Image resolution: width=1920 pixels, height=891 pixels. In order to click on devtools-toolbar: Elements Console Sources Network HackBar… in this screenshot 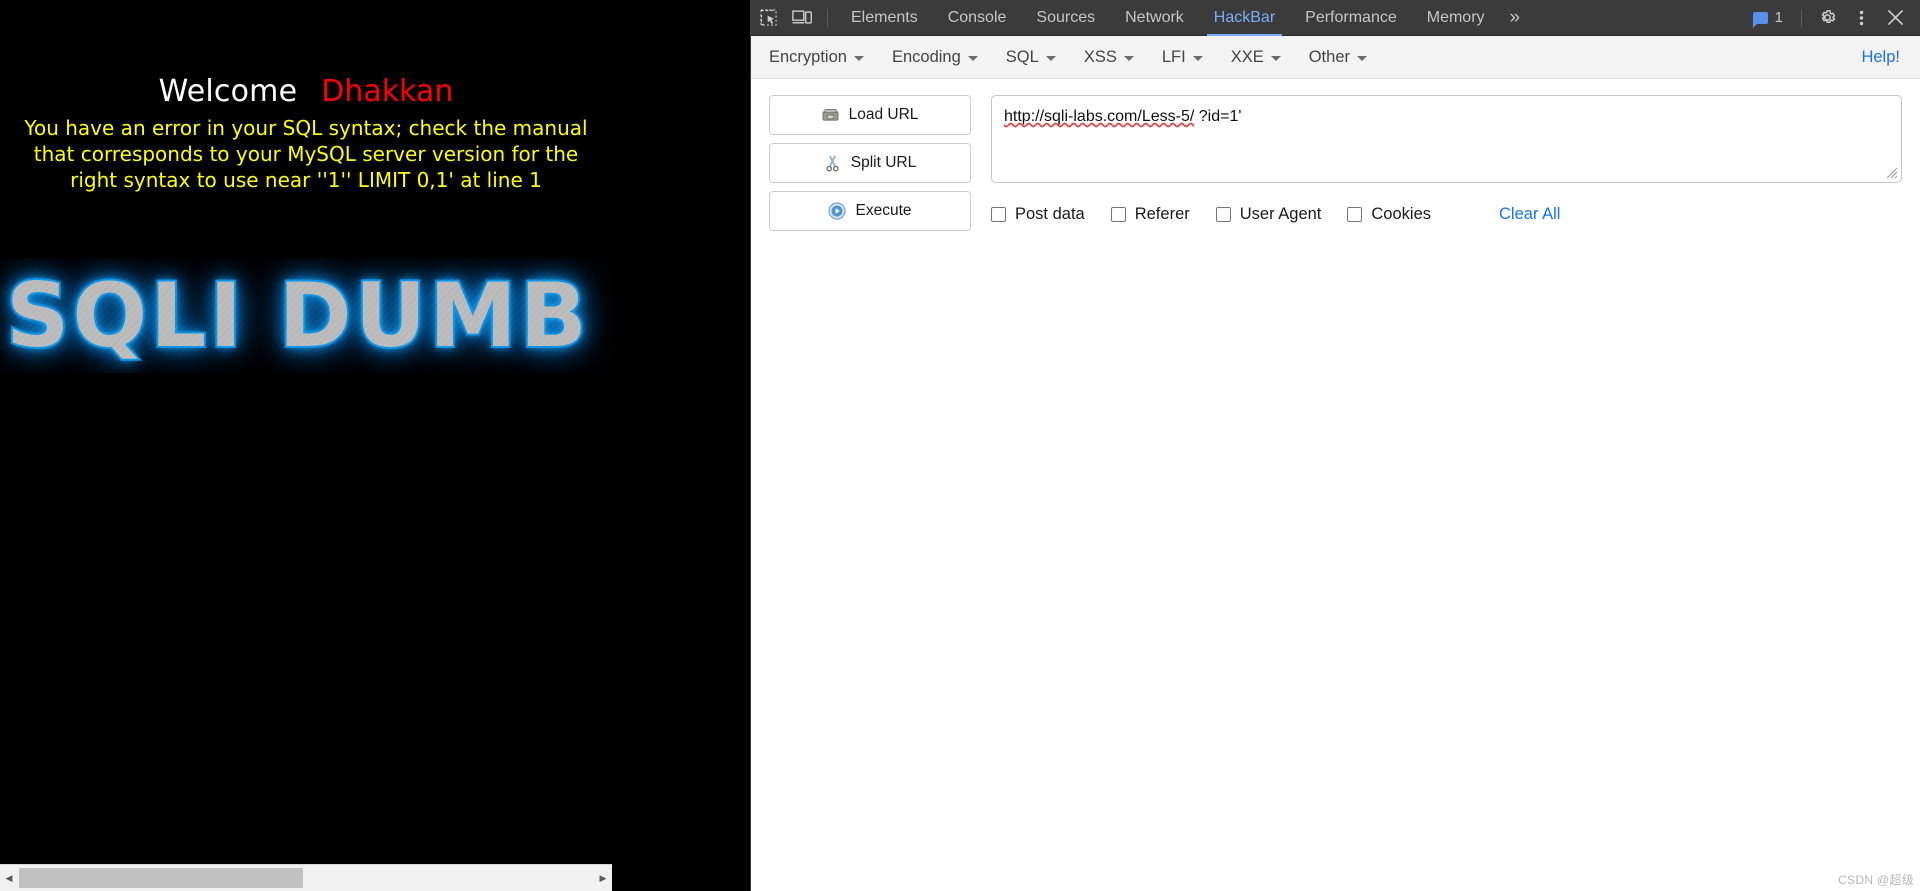, I will do `click(1335, 18)`.